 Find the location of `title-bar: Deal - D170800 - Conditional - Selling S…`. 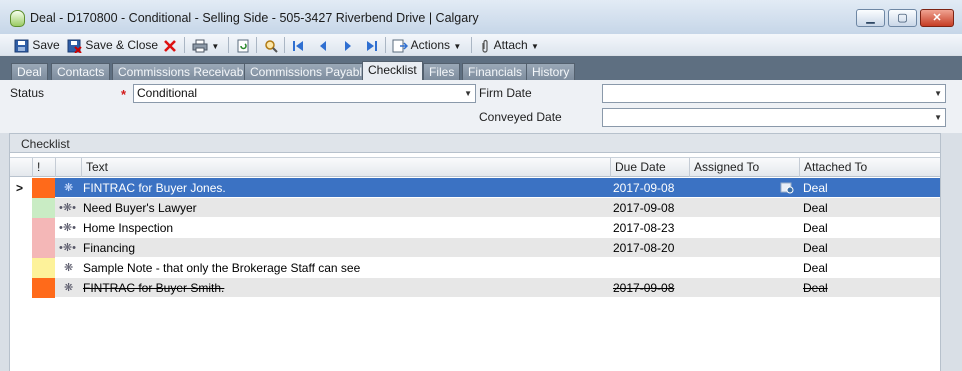

title-bar: Deal - D170800 - Conditional - Selling S… is located at coordinates (481, 17).